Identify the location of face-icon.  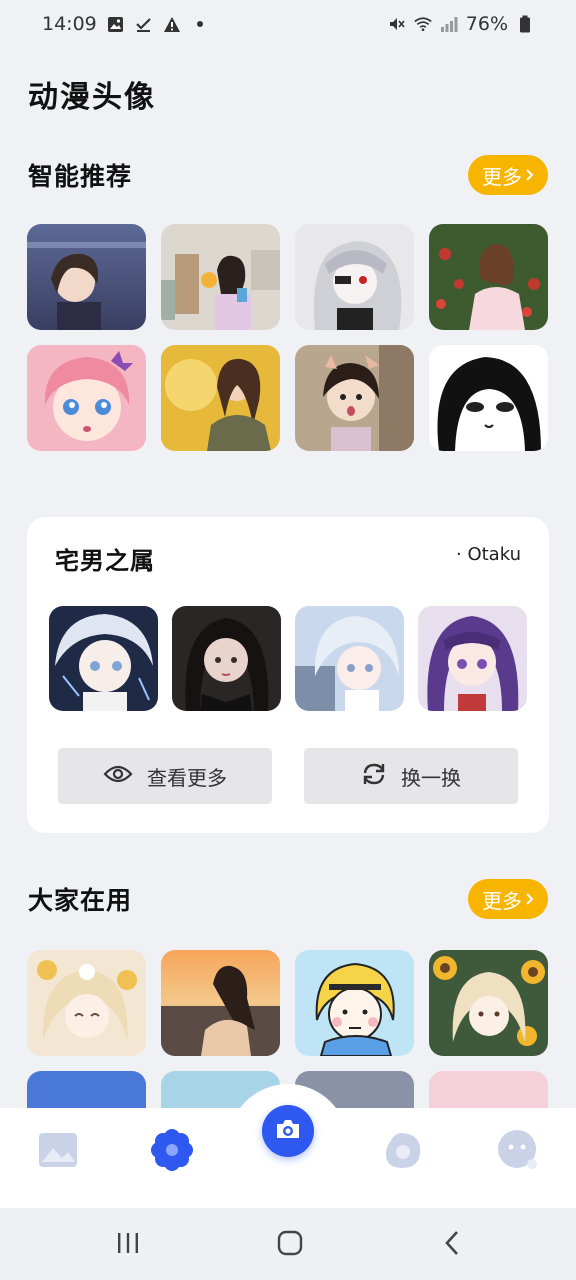
(518, 1152).